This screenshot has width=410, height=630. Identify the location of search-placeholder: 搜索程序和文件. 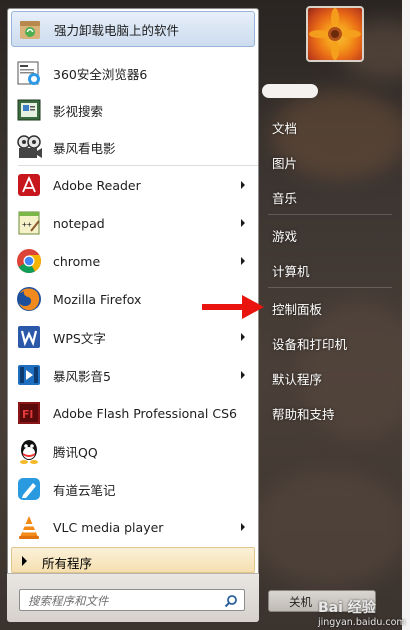
(68, 601).